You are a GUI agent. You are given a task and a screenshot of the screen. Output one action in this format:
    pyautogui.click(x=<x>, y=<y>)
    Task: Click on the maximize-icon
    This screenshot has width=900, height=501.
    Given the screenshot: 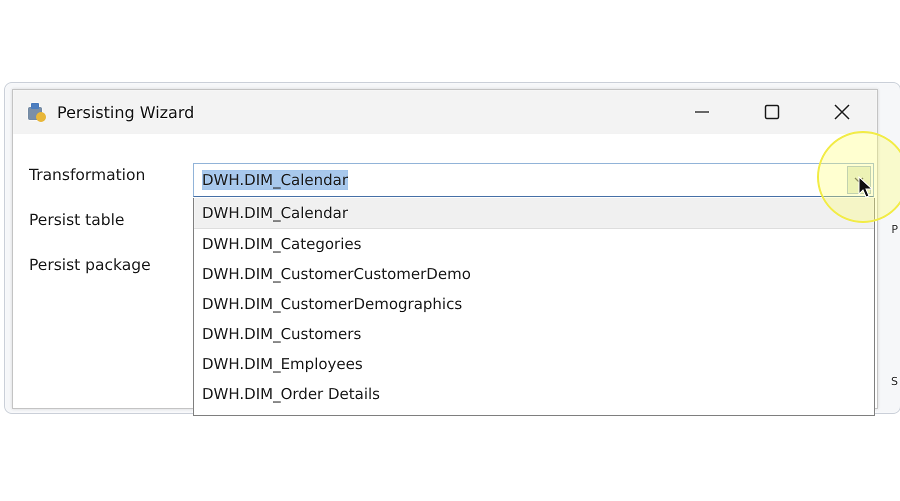 What is the action you would take?
    pyautogui.click(x=772, y=112)
    